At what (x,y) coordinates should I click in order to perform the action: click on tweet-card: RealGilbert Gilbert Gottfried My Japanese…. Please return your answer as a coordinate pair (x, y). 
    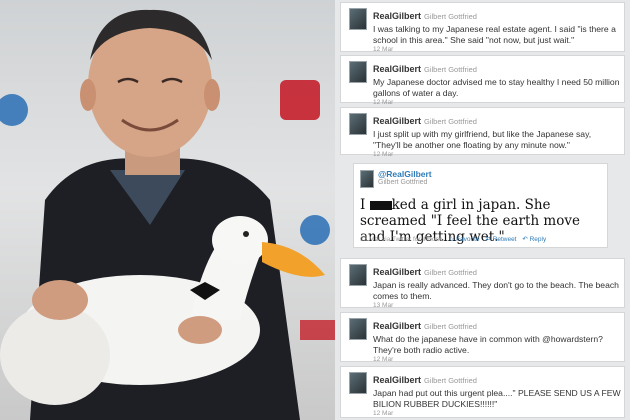
    Looking at the image, I should click on (482, 80).